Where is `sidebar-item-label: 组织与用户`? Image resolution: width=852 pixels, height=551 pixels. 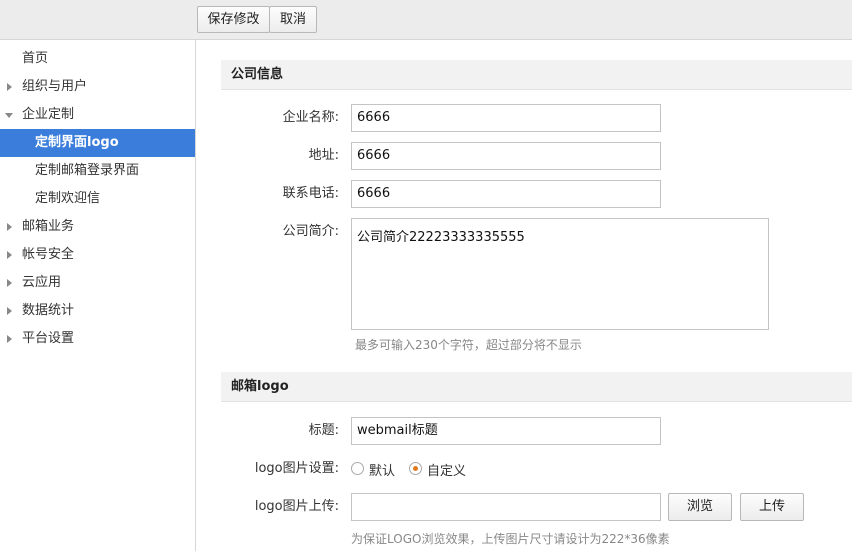 sidebar-item-label: 组织与用户 is located at coordinates (55, 86).